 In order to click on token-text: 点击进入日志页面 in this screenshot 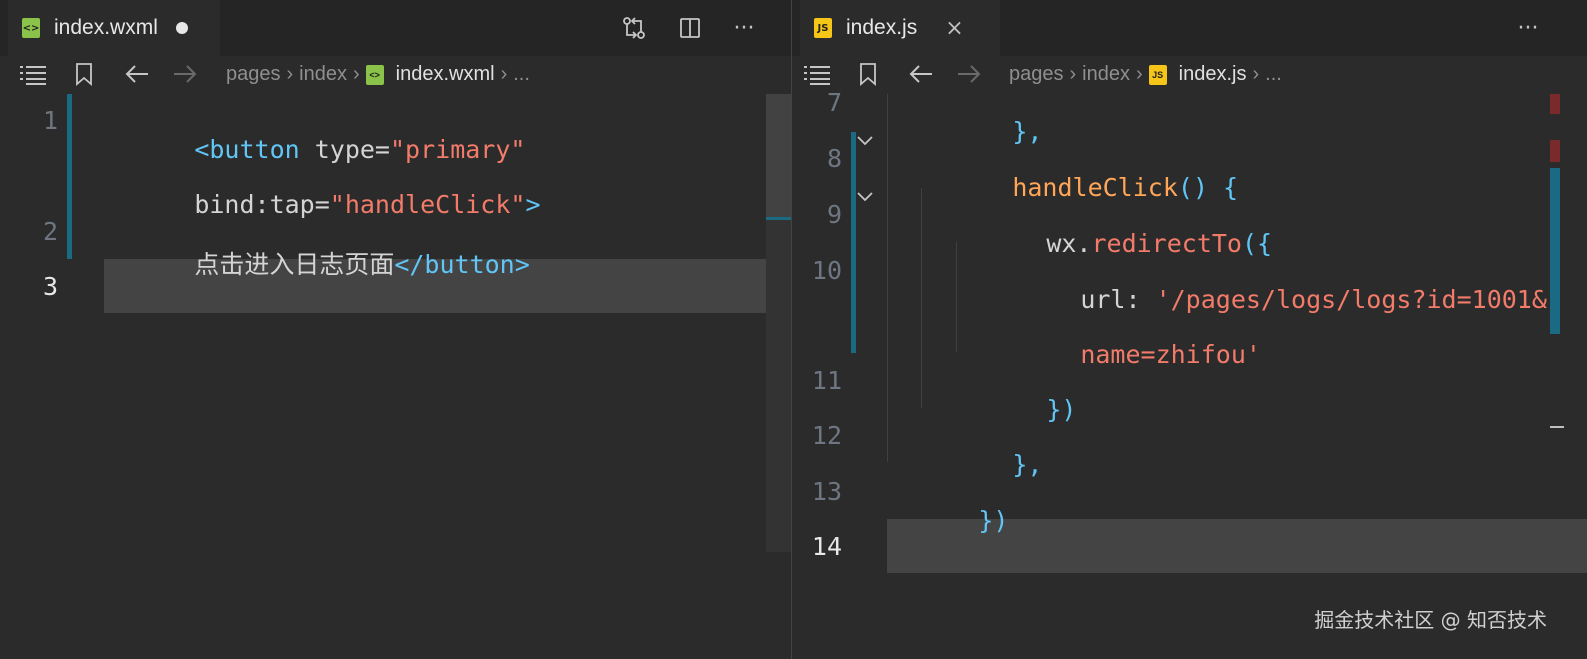, I will do `click(294, 264)`.